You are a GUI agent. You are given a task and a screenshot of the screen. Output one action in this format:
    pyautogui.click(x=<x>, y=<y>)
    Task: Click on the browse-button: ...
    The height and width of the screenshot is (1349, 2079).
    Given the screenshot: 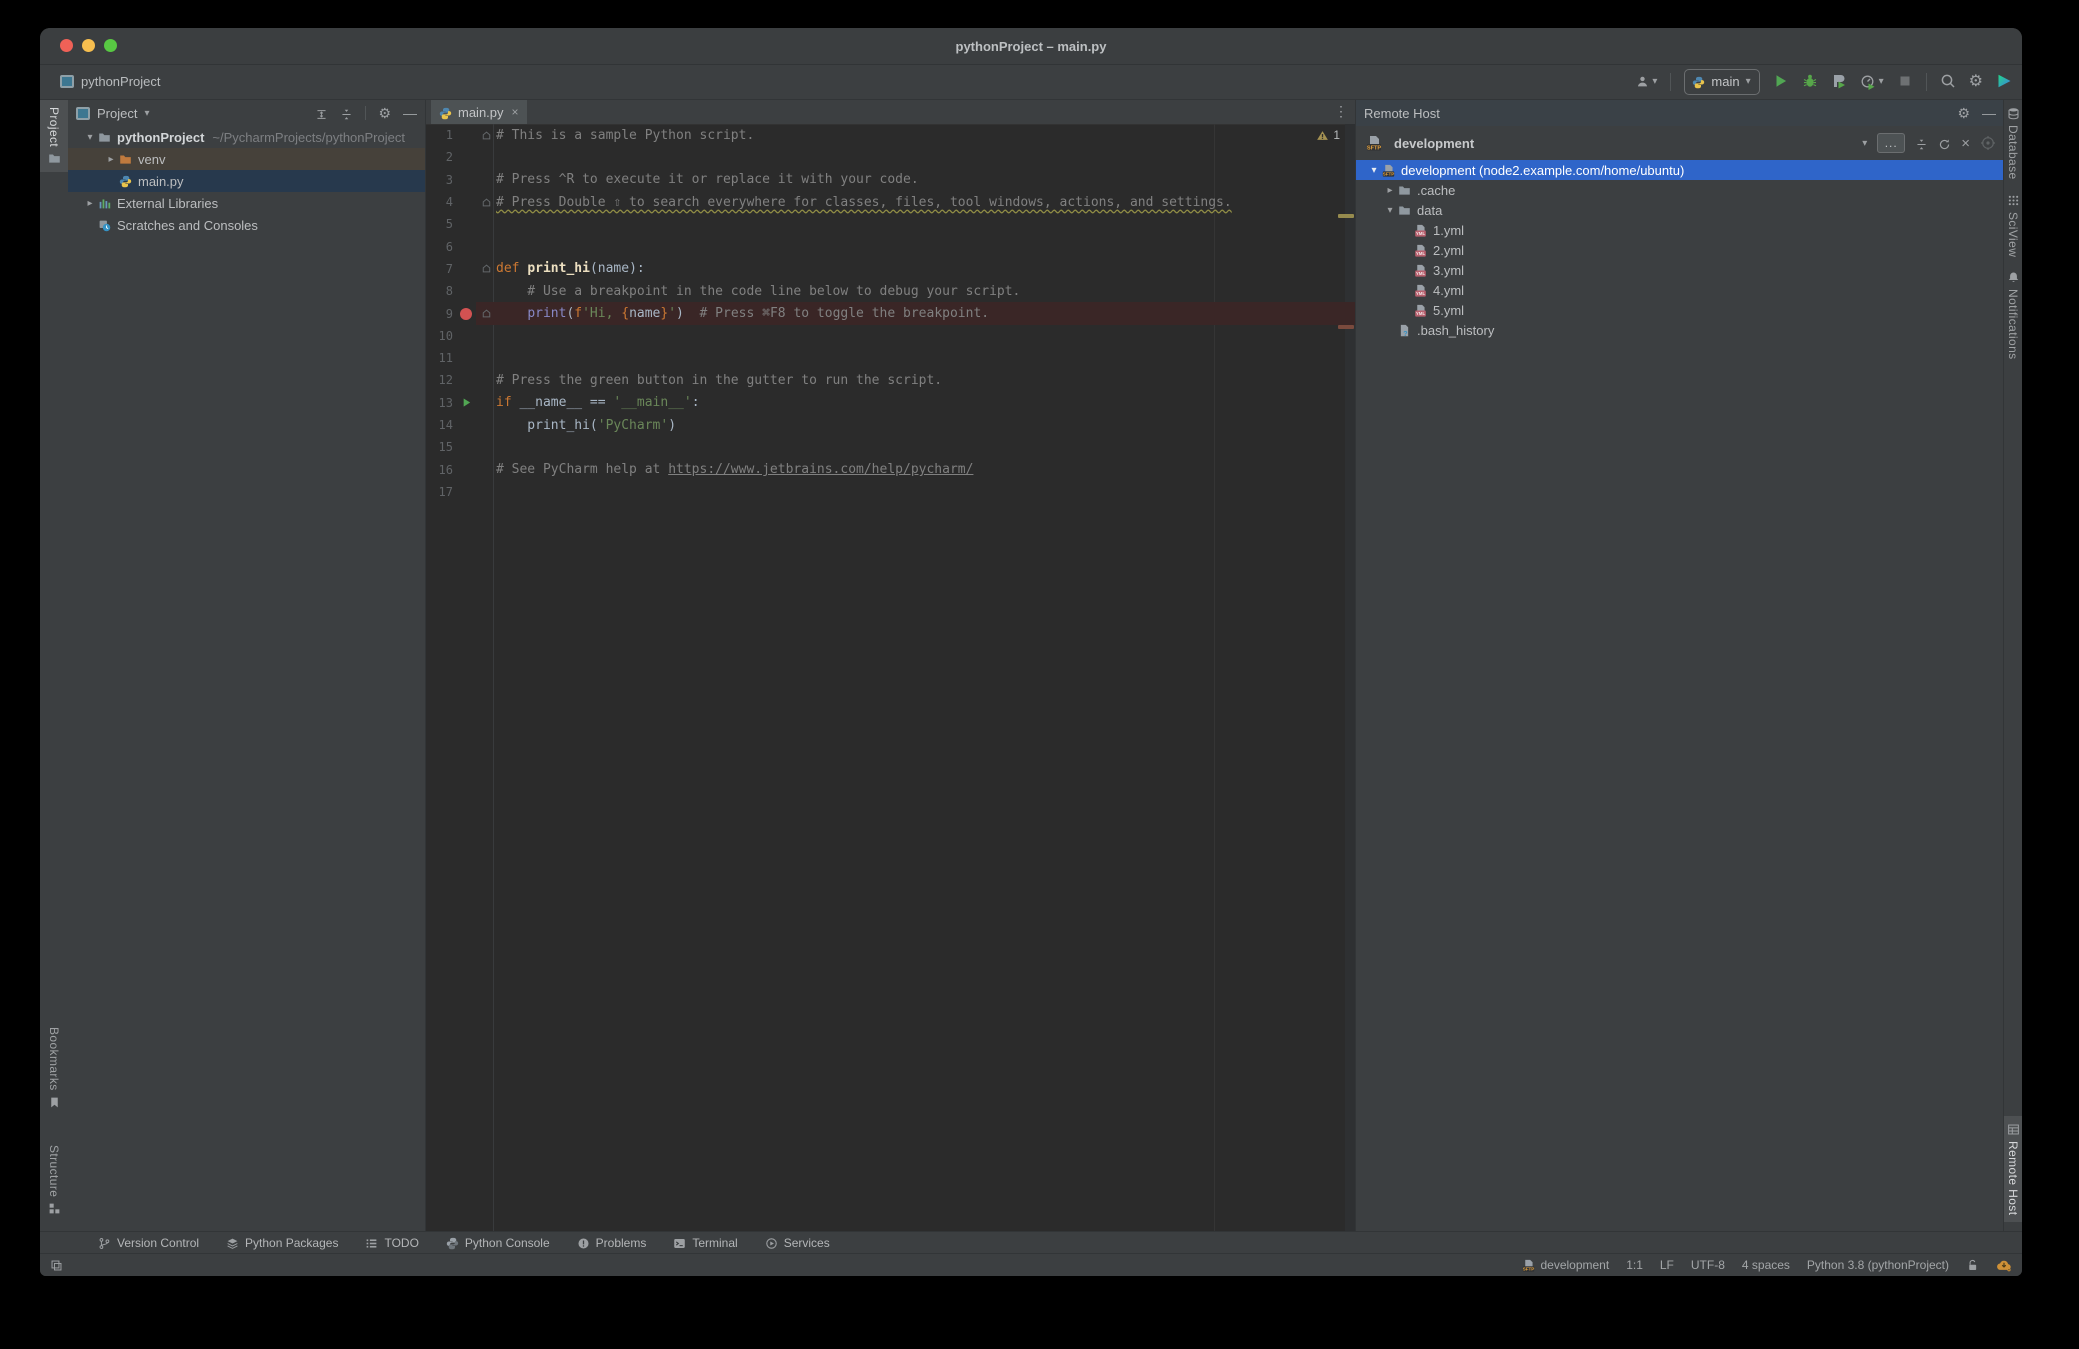 What is the action you would take?
    pyautogui.click(x=1891, y=143)
    